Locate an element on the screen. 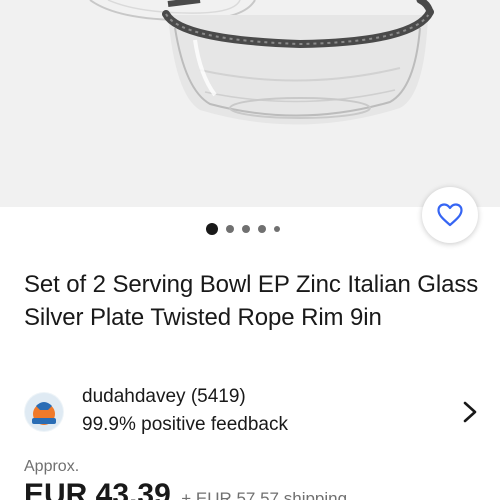 The image size is (500, 500). shipping-cost: + EUR 57.57 shipping is located at coordinates (264, 494).